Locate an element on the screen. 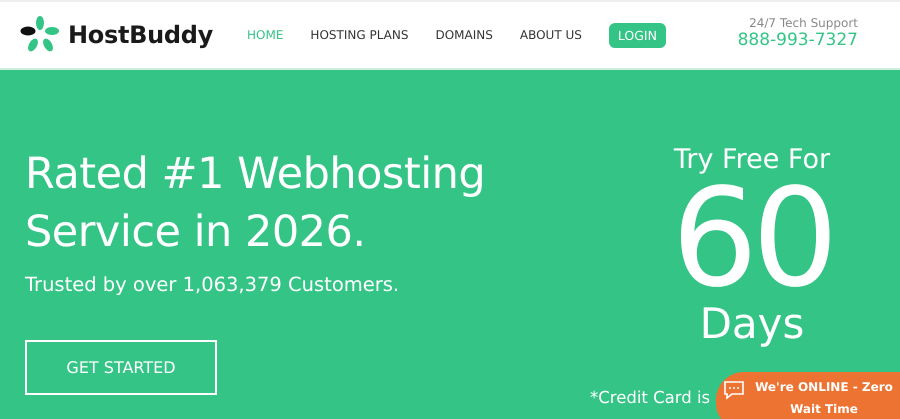 This screenshot has width=900, height=419. nav-link: DOMAINS is located at coordinates (464, 35).